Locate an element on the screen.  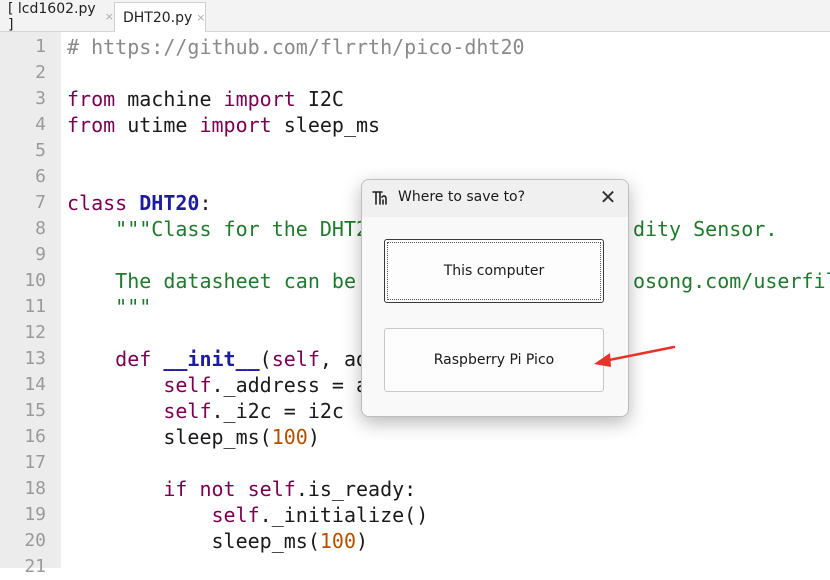
code-line: 19 self._initialize() is located at coordinates (415, 515).